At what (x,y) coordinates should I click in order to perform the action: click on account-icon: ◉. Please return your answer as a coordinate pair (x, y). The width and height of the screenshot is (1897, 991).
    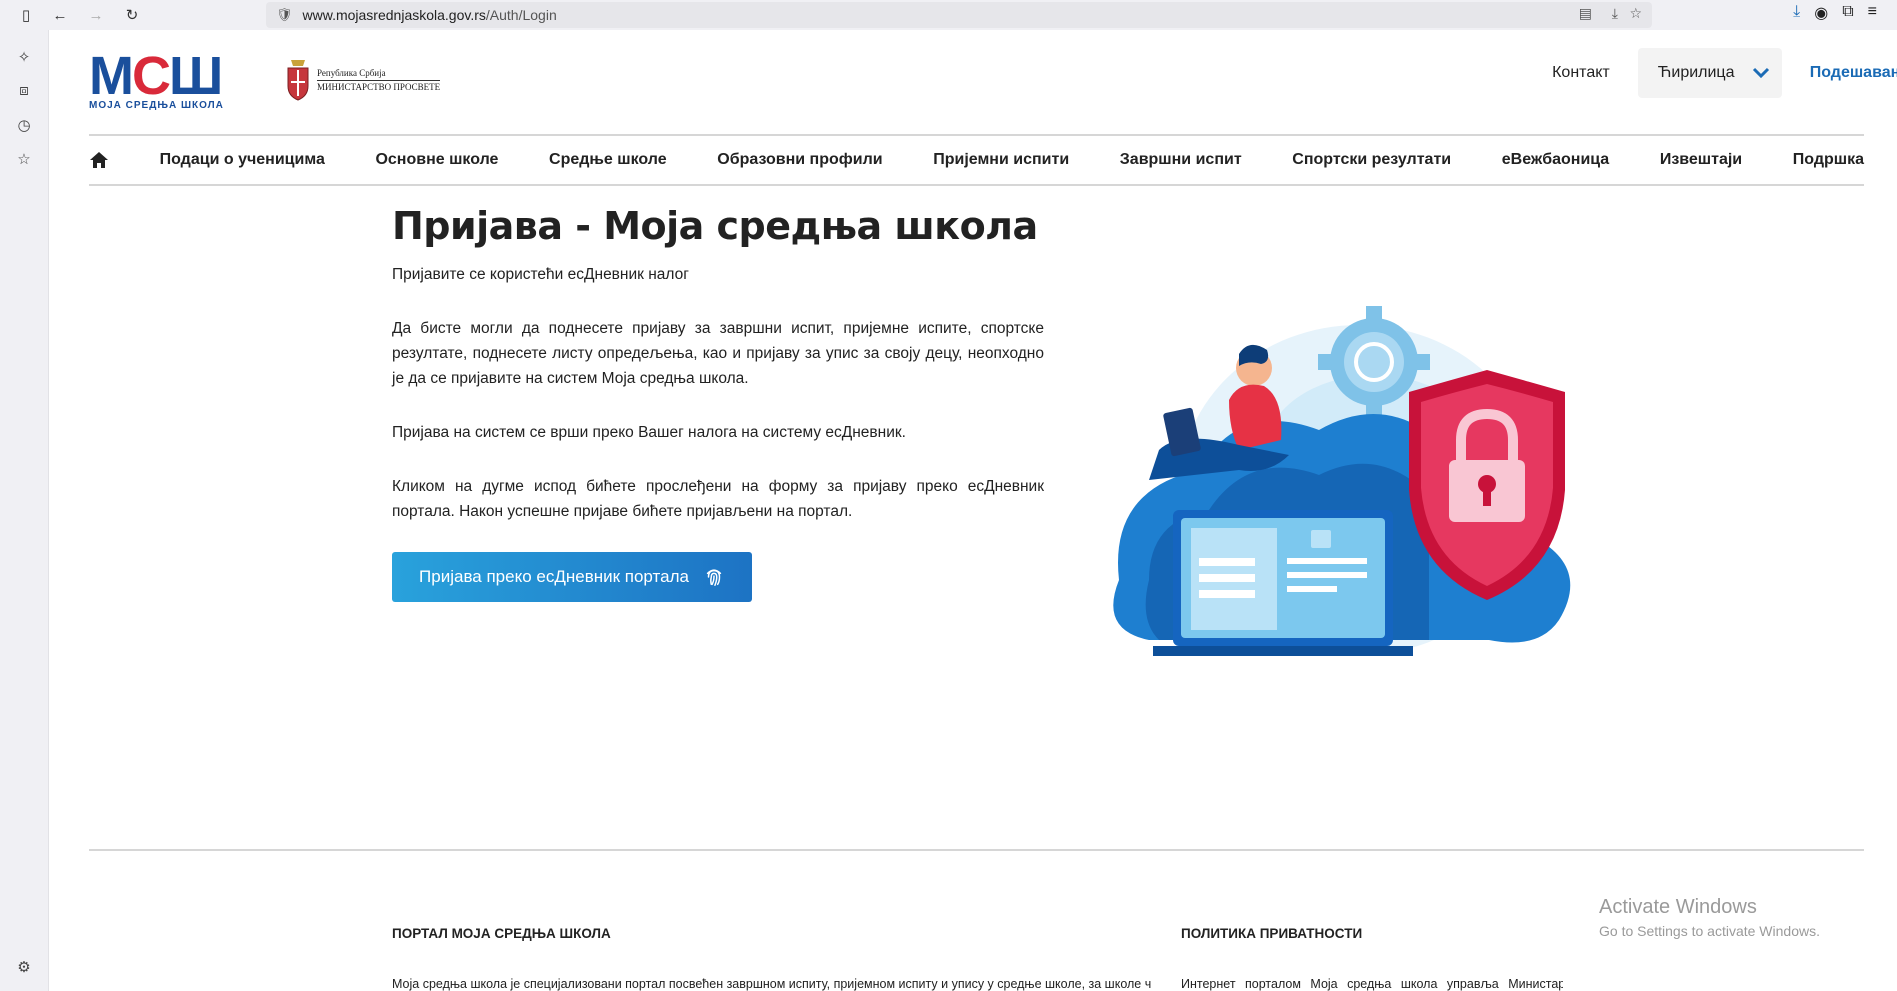
    Looking at the image, I should click on (1821, 13).